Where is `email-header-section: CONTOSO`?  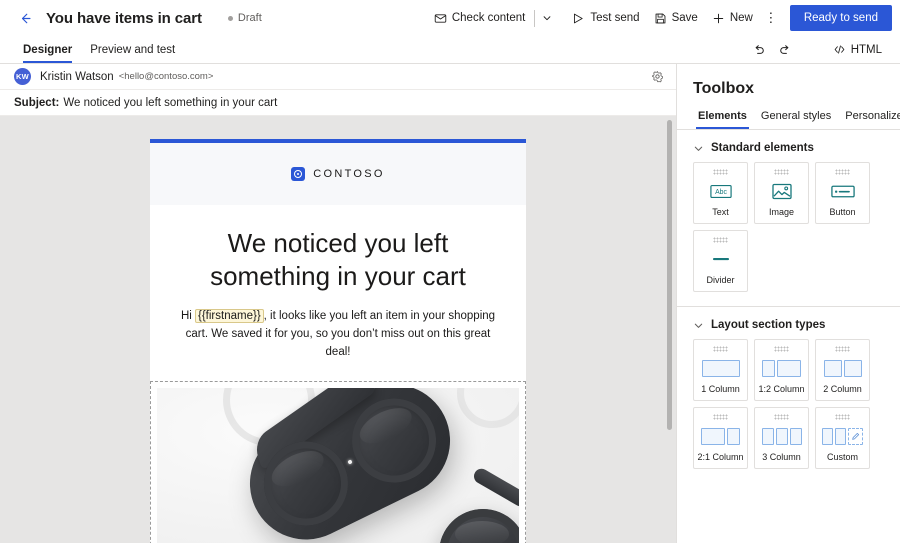 email-header-section: CONTOSO is located at coordinates (338, 174).